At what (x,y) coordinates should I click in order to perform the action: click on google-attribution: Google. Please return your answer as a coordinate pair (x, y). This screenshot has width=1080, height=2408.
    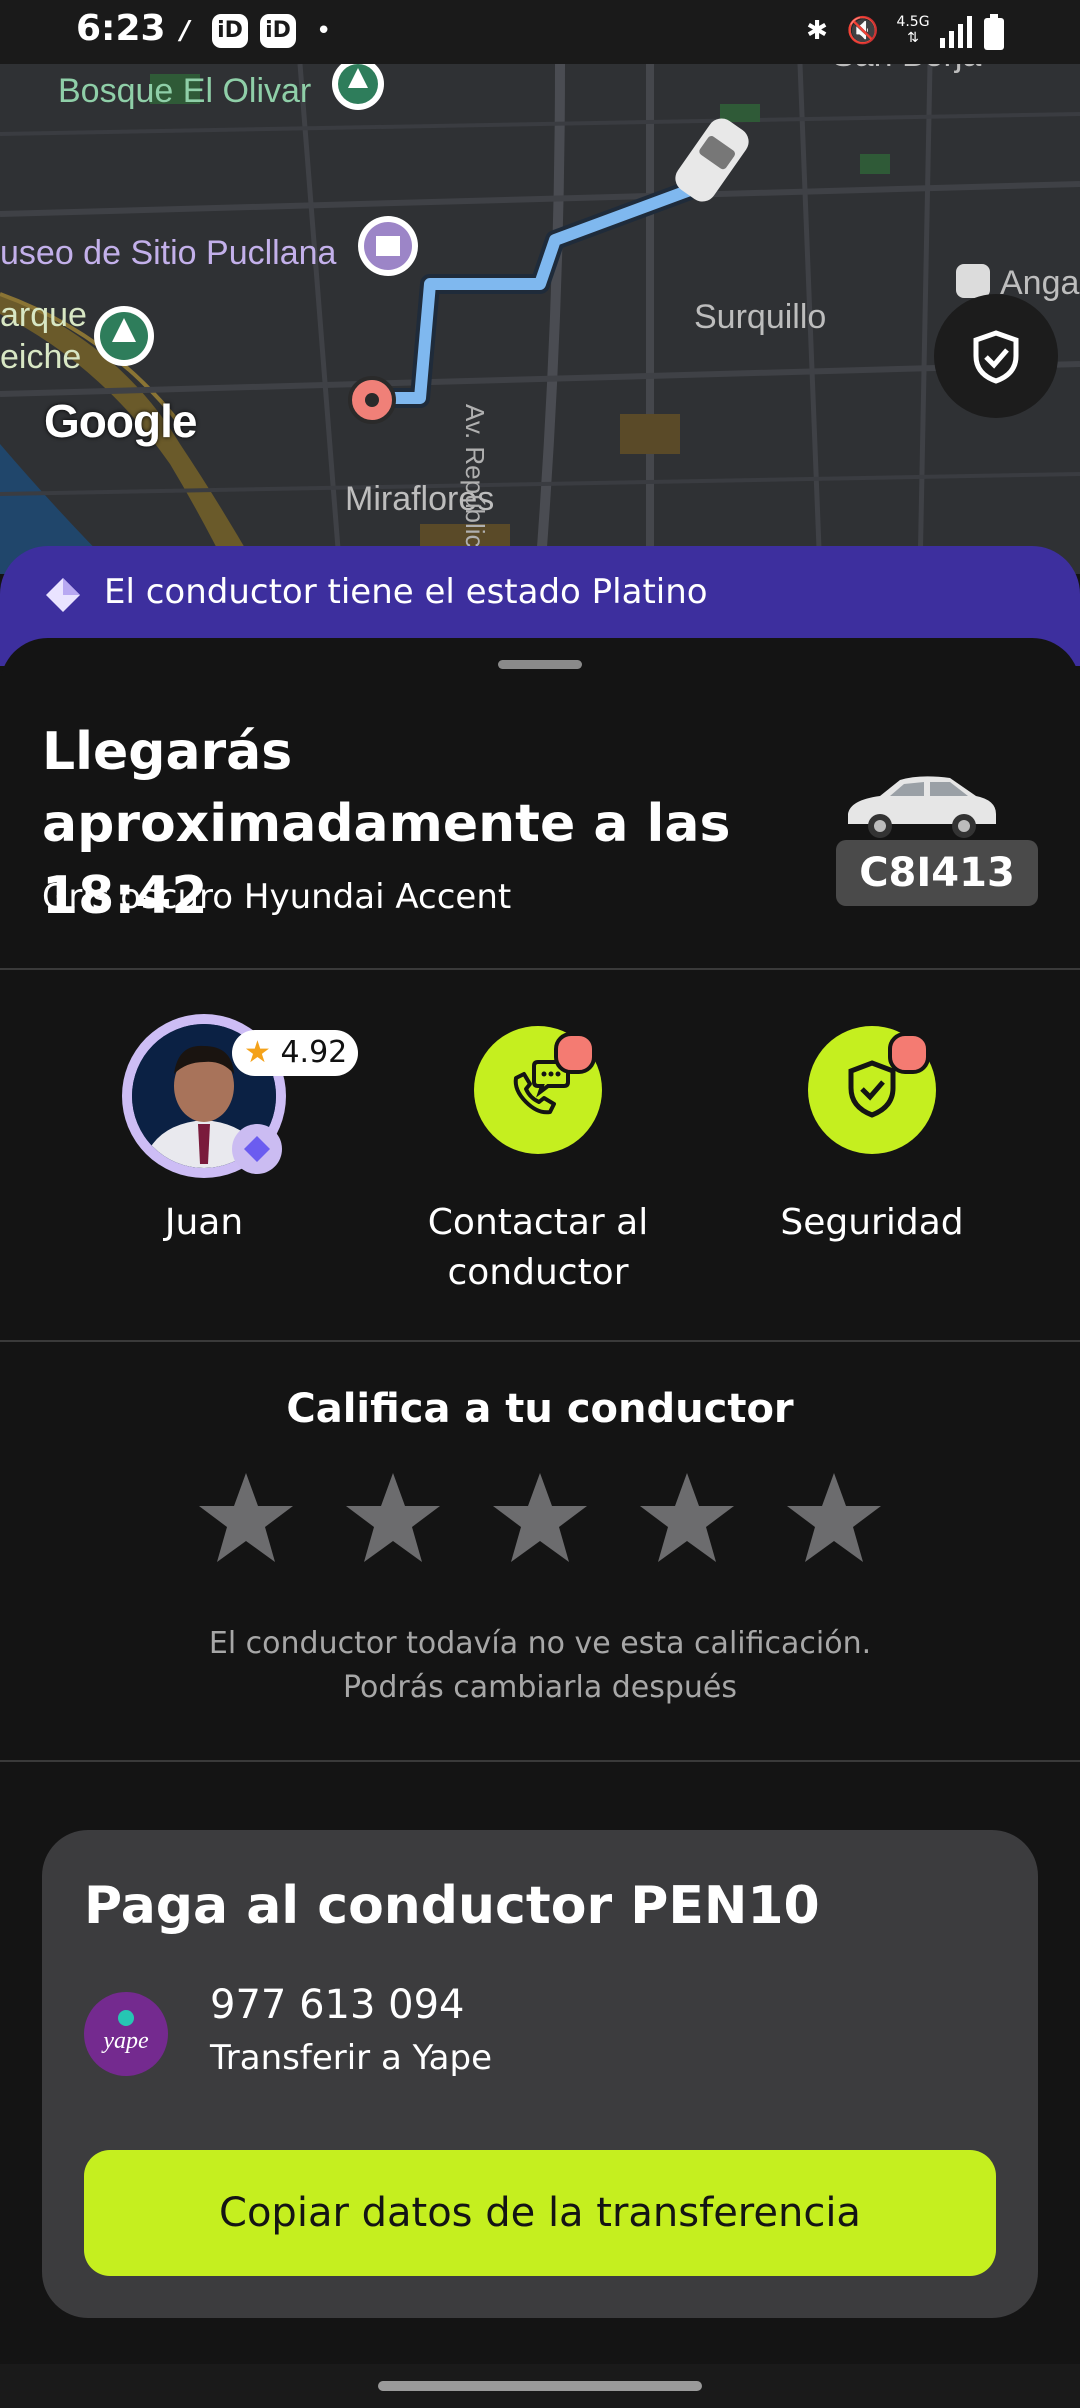
    Looking at the image, I should click on (120, 421).